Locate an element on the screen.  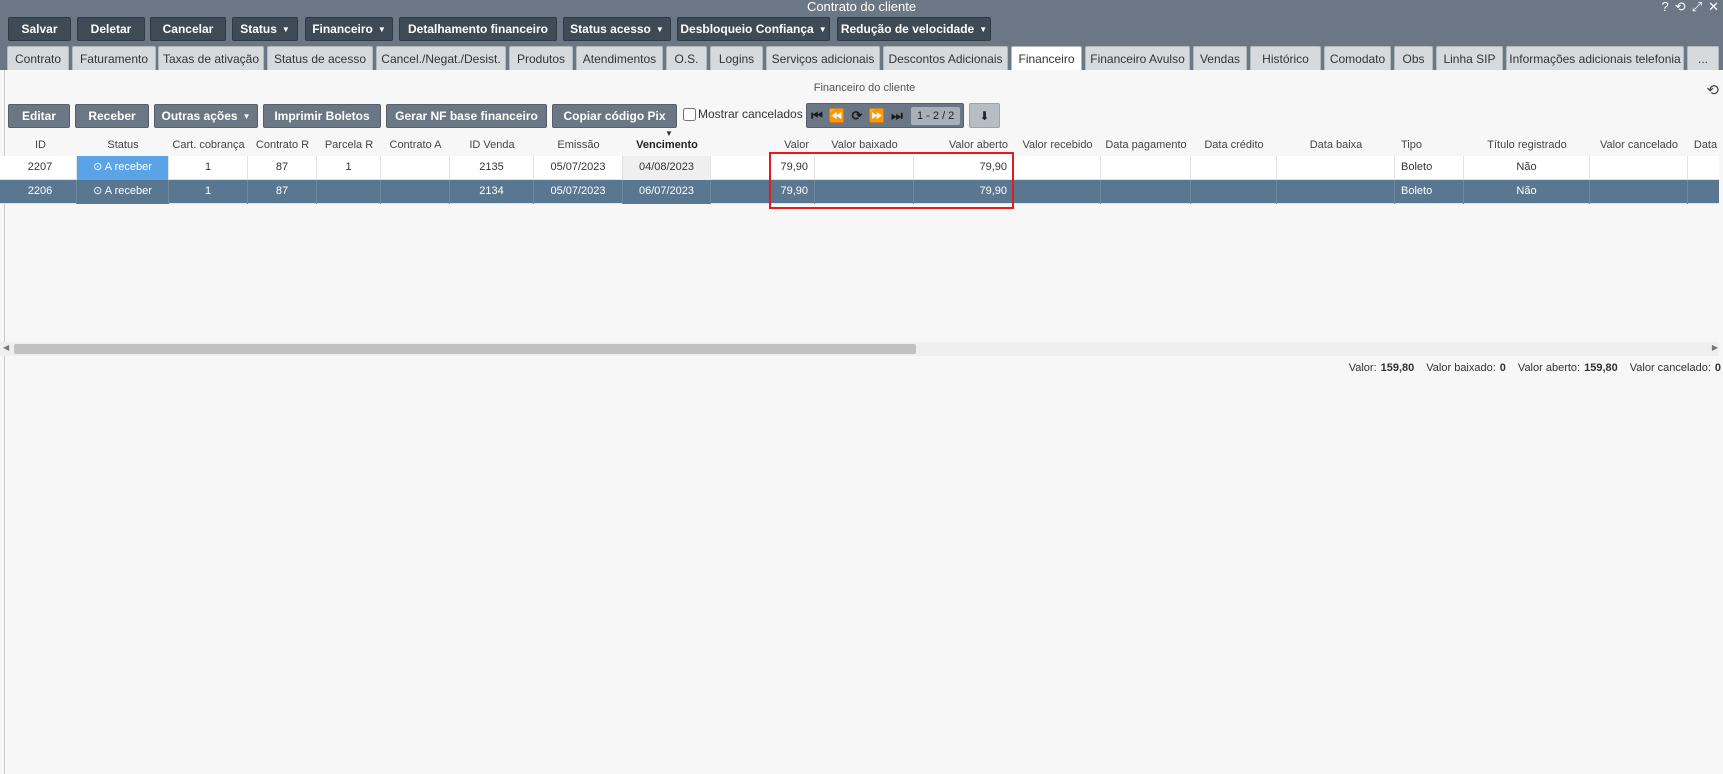
prev-page-icon: ⏪ is located at coordinates (837, 116).